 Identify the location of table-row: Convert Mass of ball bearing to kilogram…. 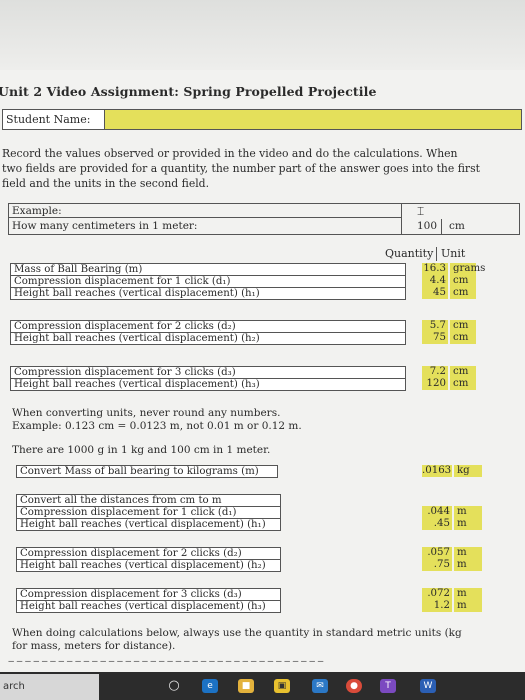
(251, 471).